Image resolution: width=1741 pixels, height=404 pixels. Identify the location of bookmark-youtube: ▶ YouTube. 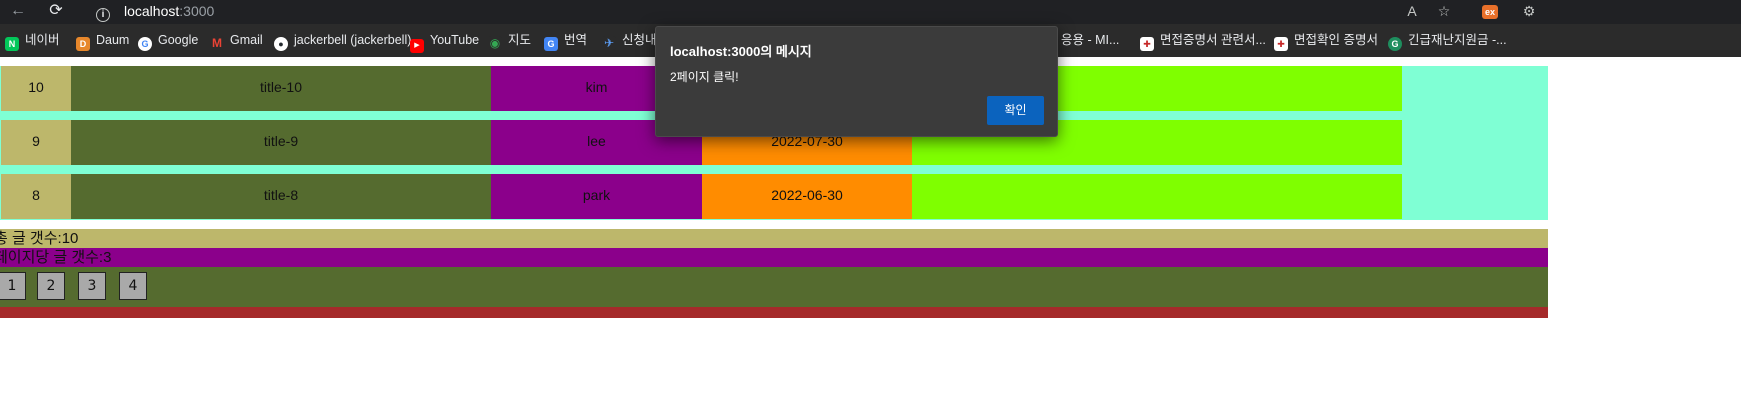
(444, 40).